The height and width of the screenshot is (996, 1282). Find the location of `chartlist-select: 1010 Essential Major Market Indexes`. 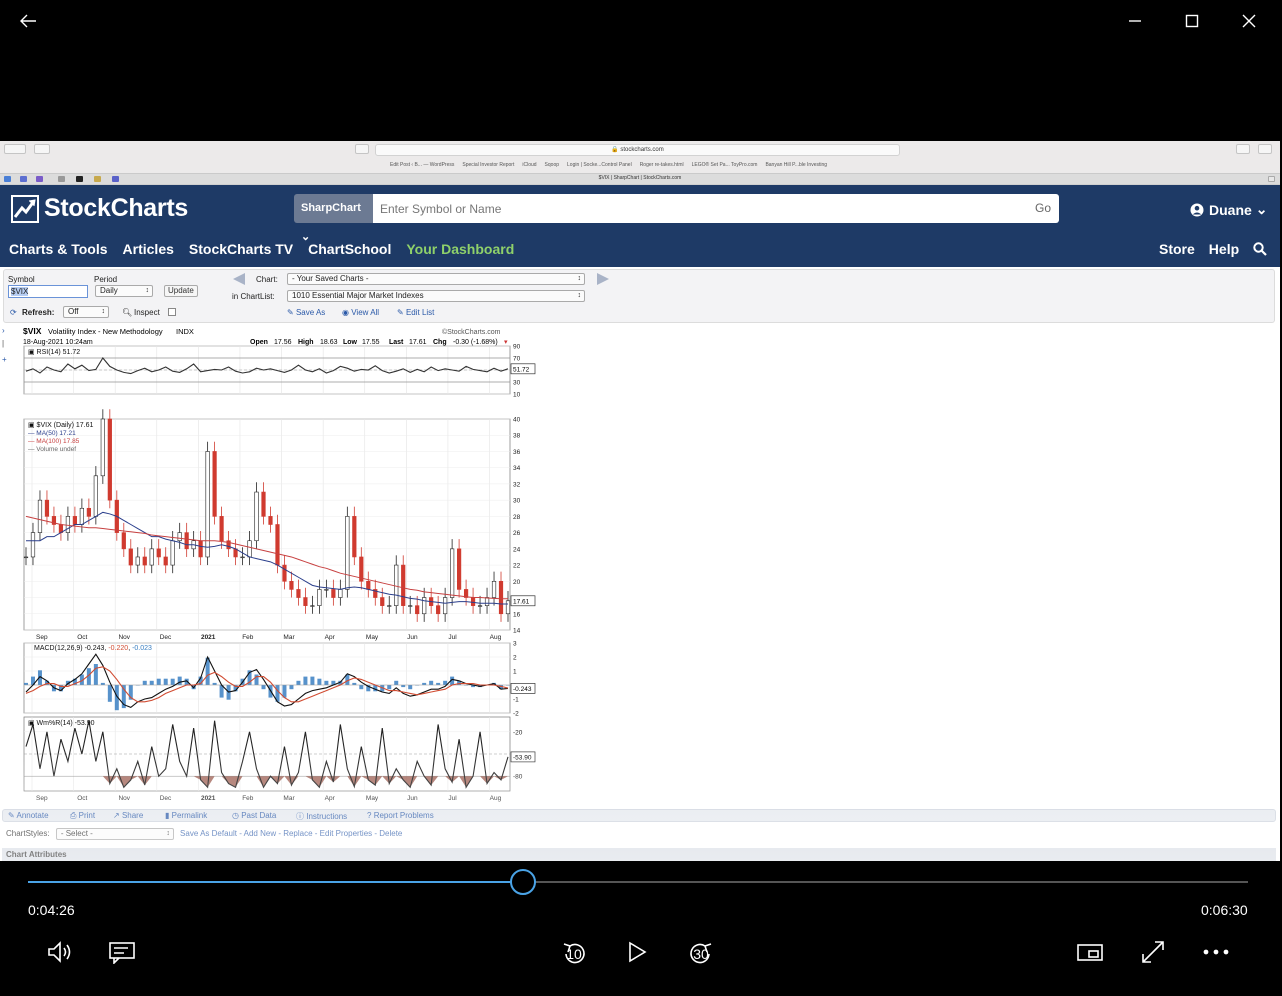

chartlist-select: 1010 Essential Major Market Indexes is located at coordinates (436, 296).